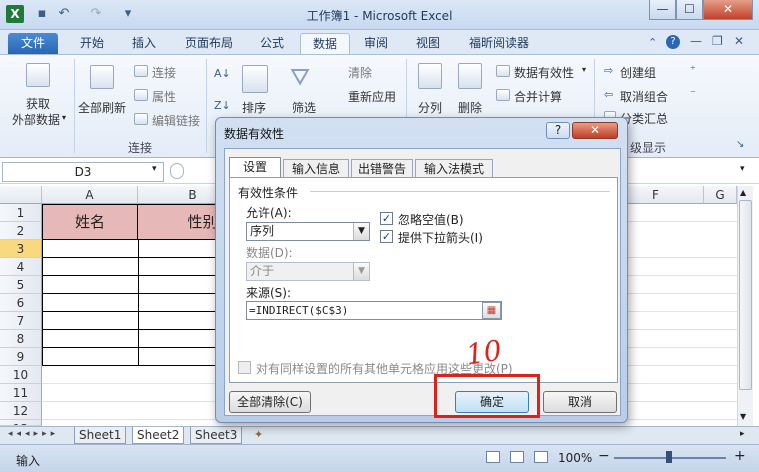 This screenshot has width=759, height=472. What do you see at coordinates (102, 77) in the screenshot?
I see `refresh-all-icon` at bounding box center [102, 77].